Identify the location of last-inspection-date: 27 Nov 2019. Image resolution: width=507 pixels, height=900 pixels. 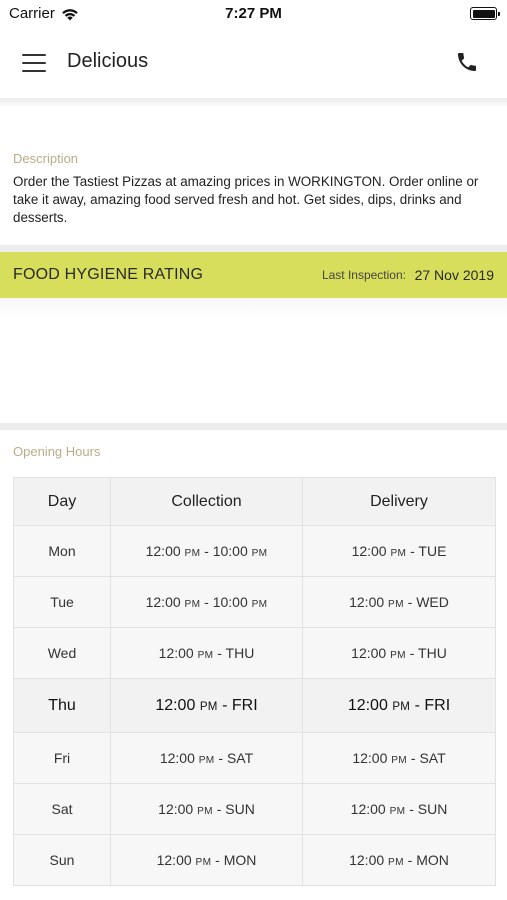
(454, 275).